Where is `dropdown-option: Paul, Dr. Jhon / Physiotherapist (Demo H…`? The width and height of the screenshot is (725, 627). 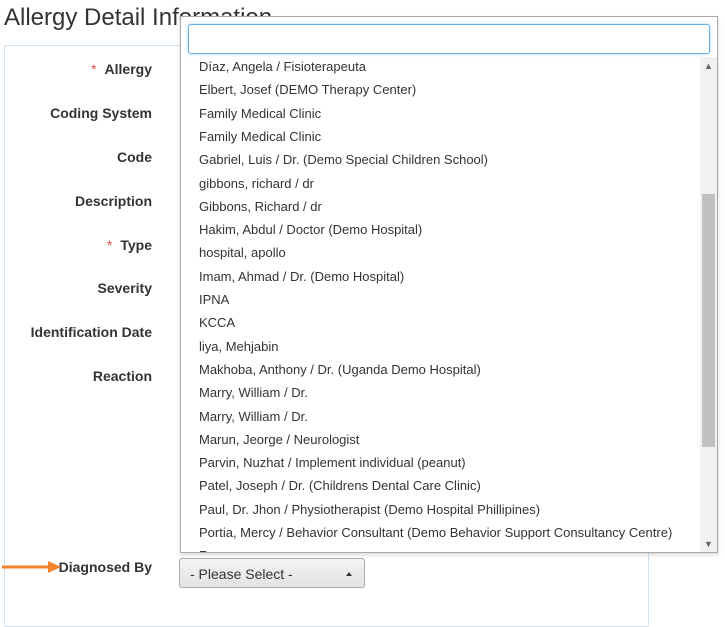 dropdown-option: Paul, Dr. Jhon / Physiotherapist (Demo H… is located at coordinates (369, 509).